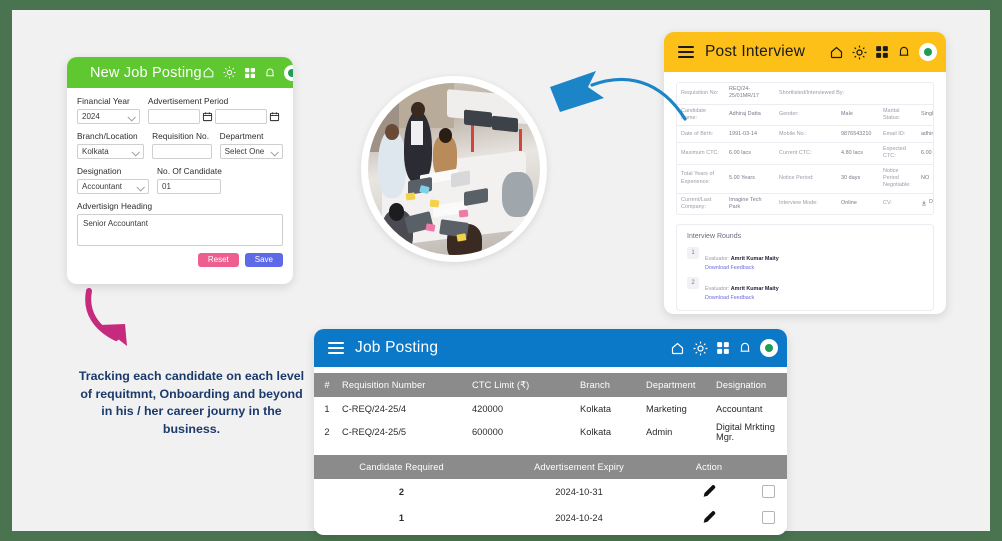  Describe the element at coordinates (188, 101) in the screenshot. I see `advertisement-period-label: Advertisement Period` at that location.